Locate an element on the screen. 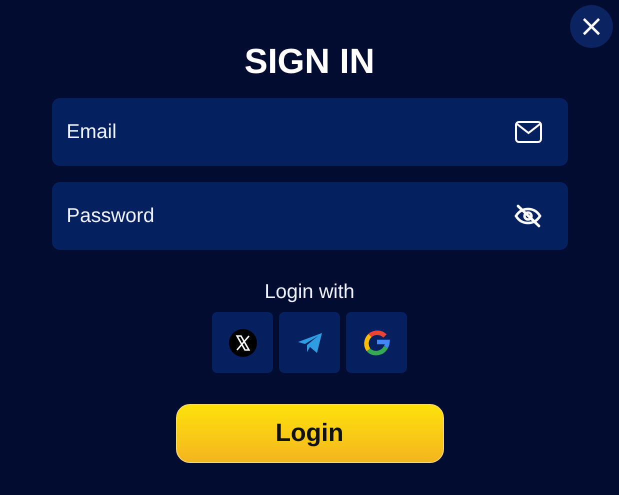 The width and height of the screenshot is (619, 495). login-button: Login is located at coordinates (310, 433).